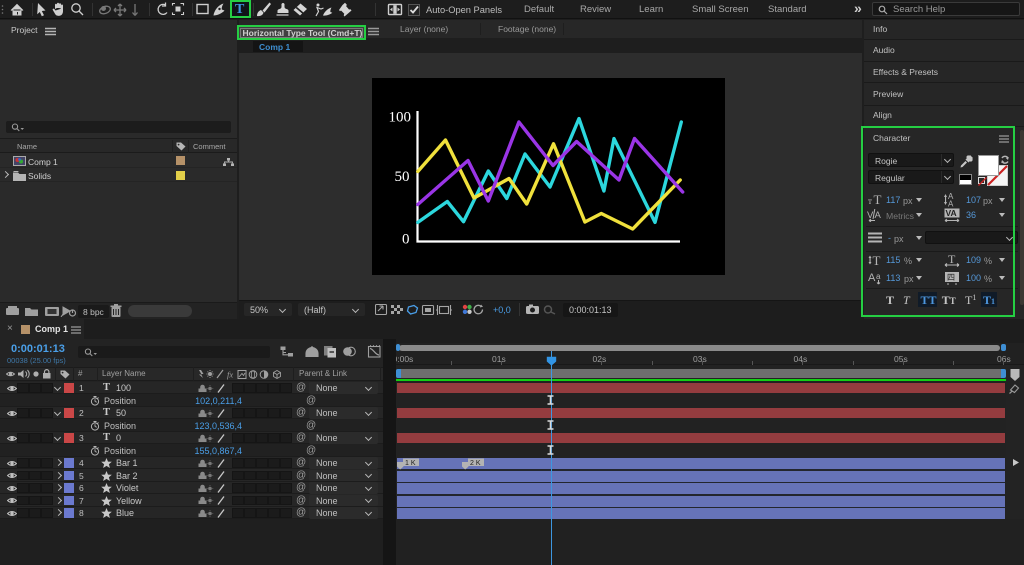  What do you see at coordinates (402, 177) in the screenshot?
I see `svg-text: 50` at bounding box center [402, 177].